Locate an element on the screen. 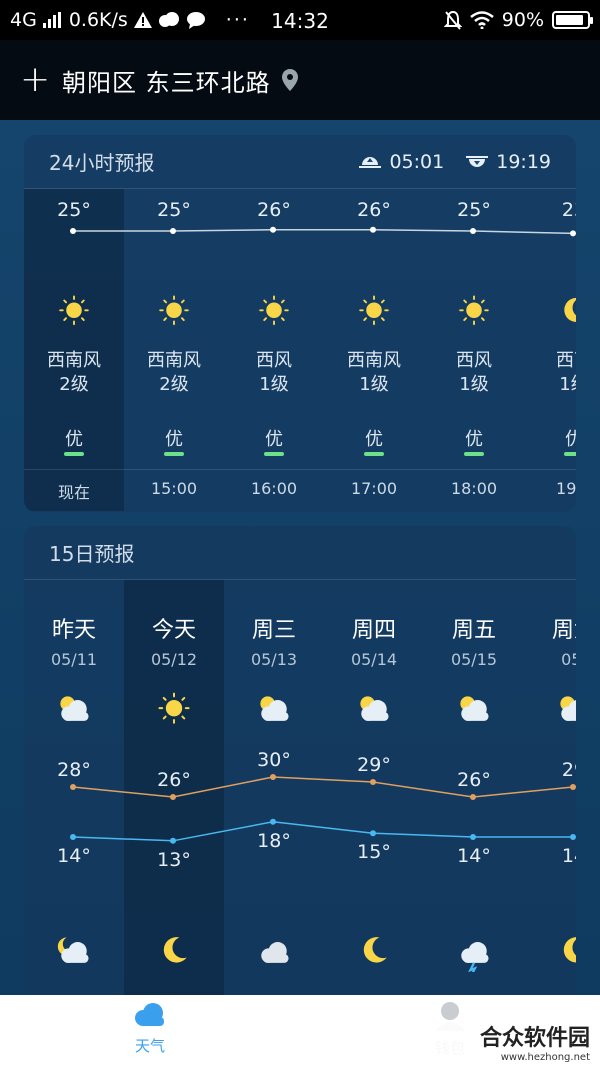  hourly-item: 25° 西南风 2级优现在 is located at coordinates (74, 350).